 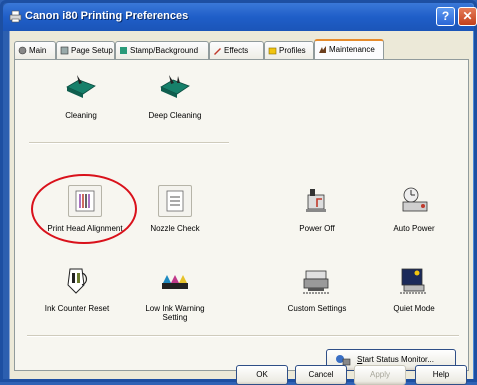 What do you see at coordinates (317, 281) in the screenshot?
I see `custom-settings-icon` at bounding box center [317, 281].